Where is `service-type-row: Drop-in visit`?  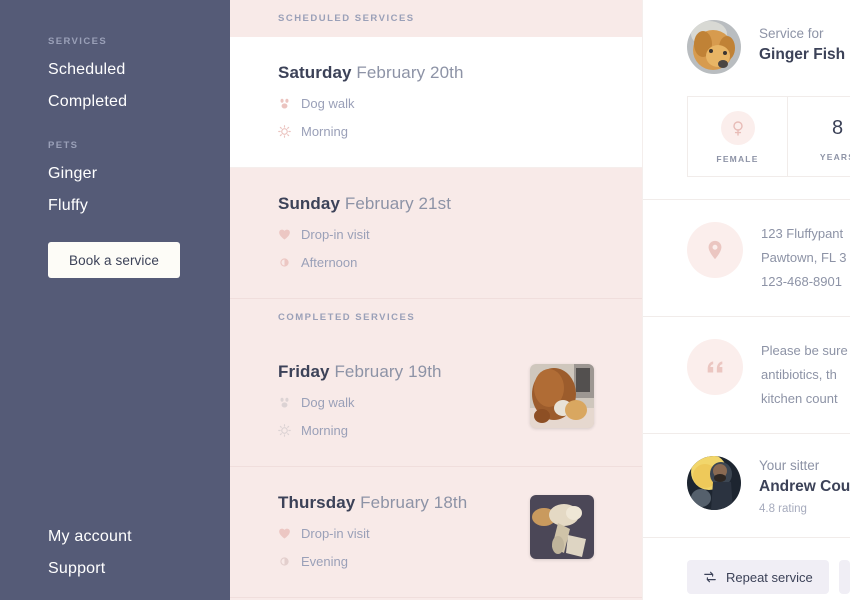
service-type-row: Drop-in visit is located at coordinates (436, 234).